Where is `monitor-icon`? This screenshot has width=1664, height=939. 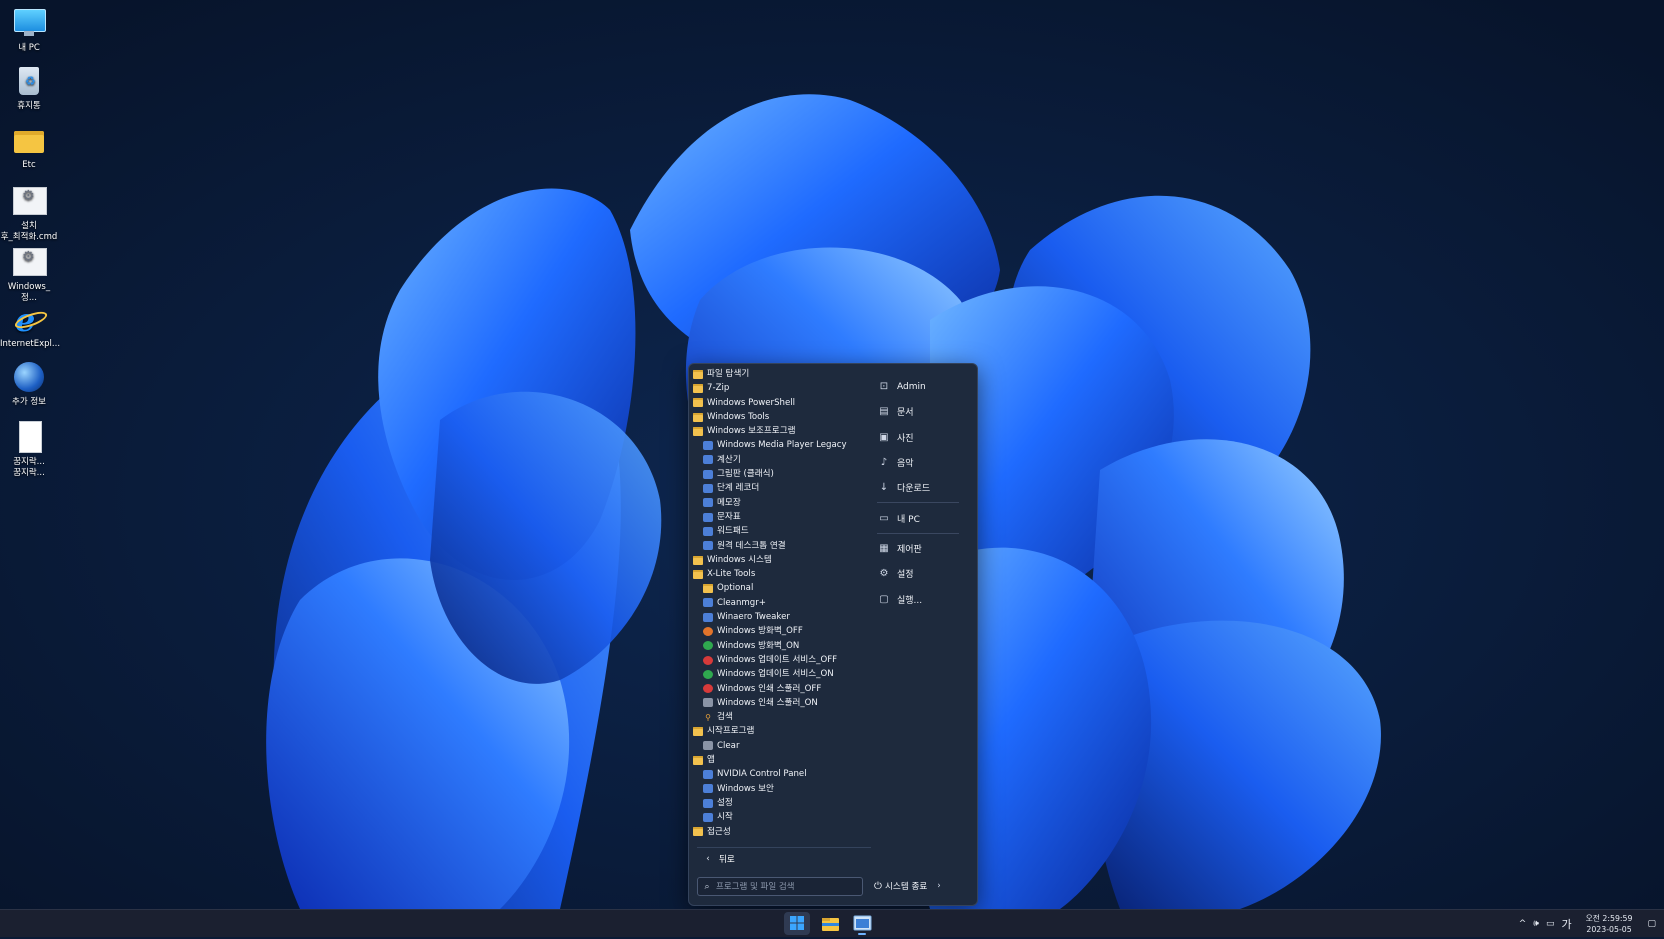
monitor-icon is located at coordinates (29, 23).